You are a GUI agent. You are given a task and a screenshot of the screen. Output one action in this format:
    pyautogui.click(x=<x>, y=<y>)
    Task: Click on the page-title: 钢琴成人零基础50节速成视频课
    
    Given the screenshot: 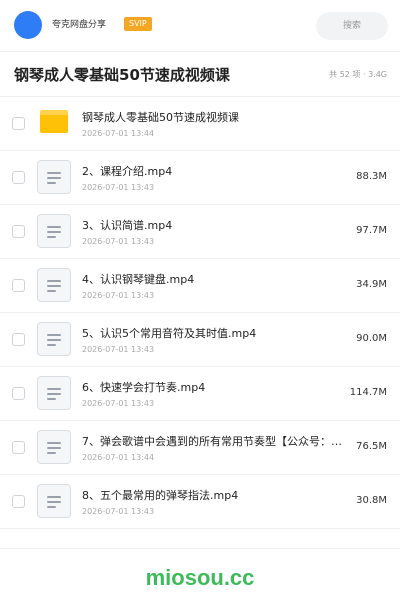 What is the action you would take?
    pyautogui.click(x=122, y=75)
    